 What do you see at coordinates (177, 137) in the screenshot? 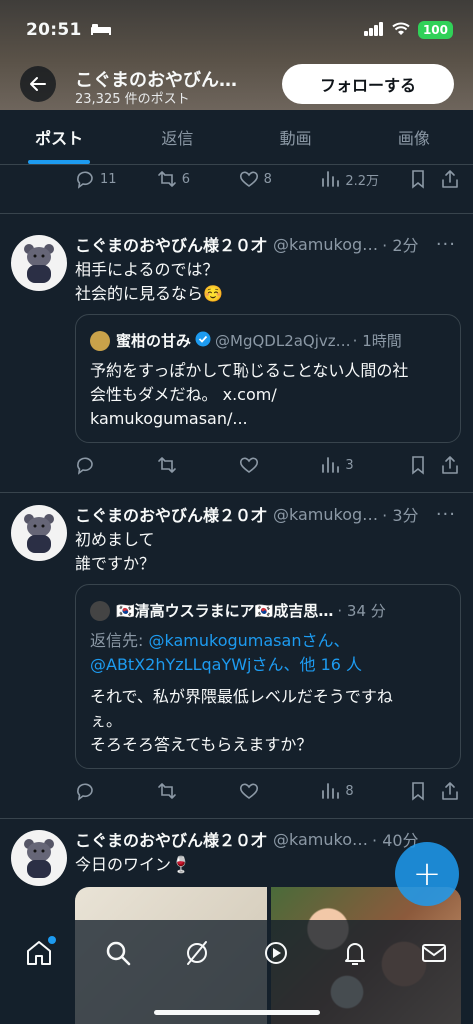
I see `tab-replies: 返信` at bounding box center [177, 137].